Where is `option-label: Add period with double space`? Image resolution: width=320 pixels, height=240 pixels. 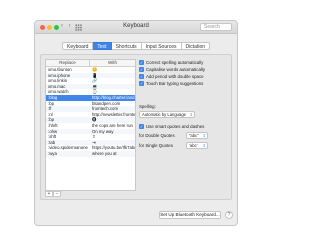 option-label: Add period with double space is located at coordinates (175, 76).